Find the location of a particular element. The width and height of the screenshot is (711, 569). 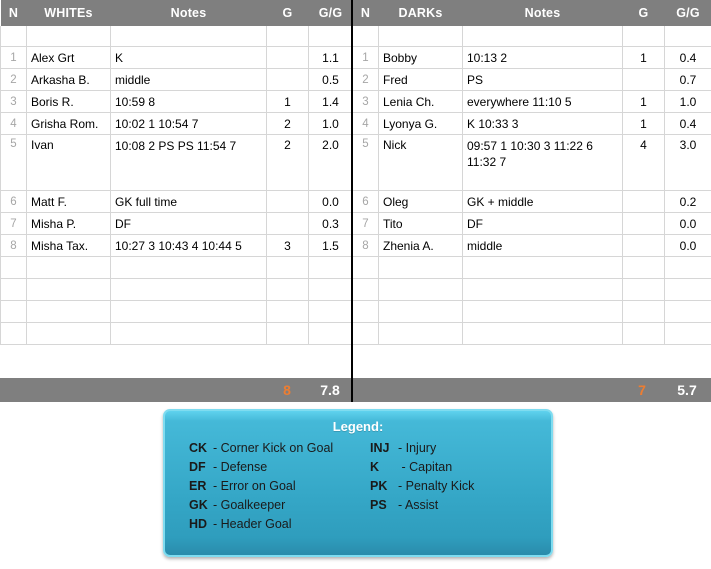

cell-notes: everywhere 11:10 5 is located at coordinates (542, 101).